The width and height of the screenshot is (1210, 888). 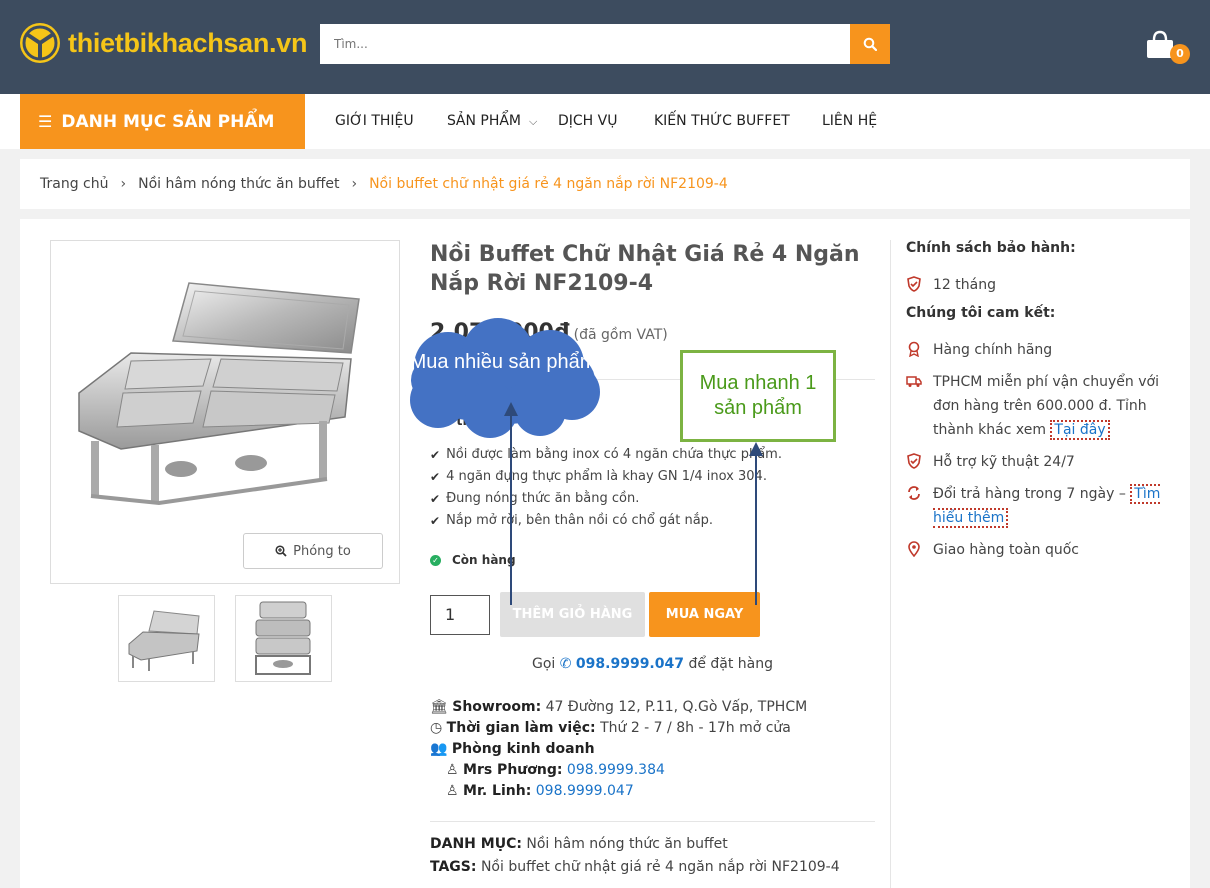 What do you see at coordinates (633, 503) in the screenshot?
I see `annotation-arrows` at bounding box center [633, 503].